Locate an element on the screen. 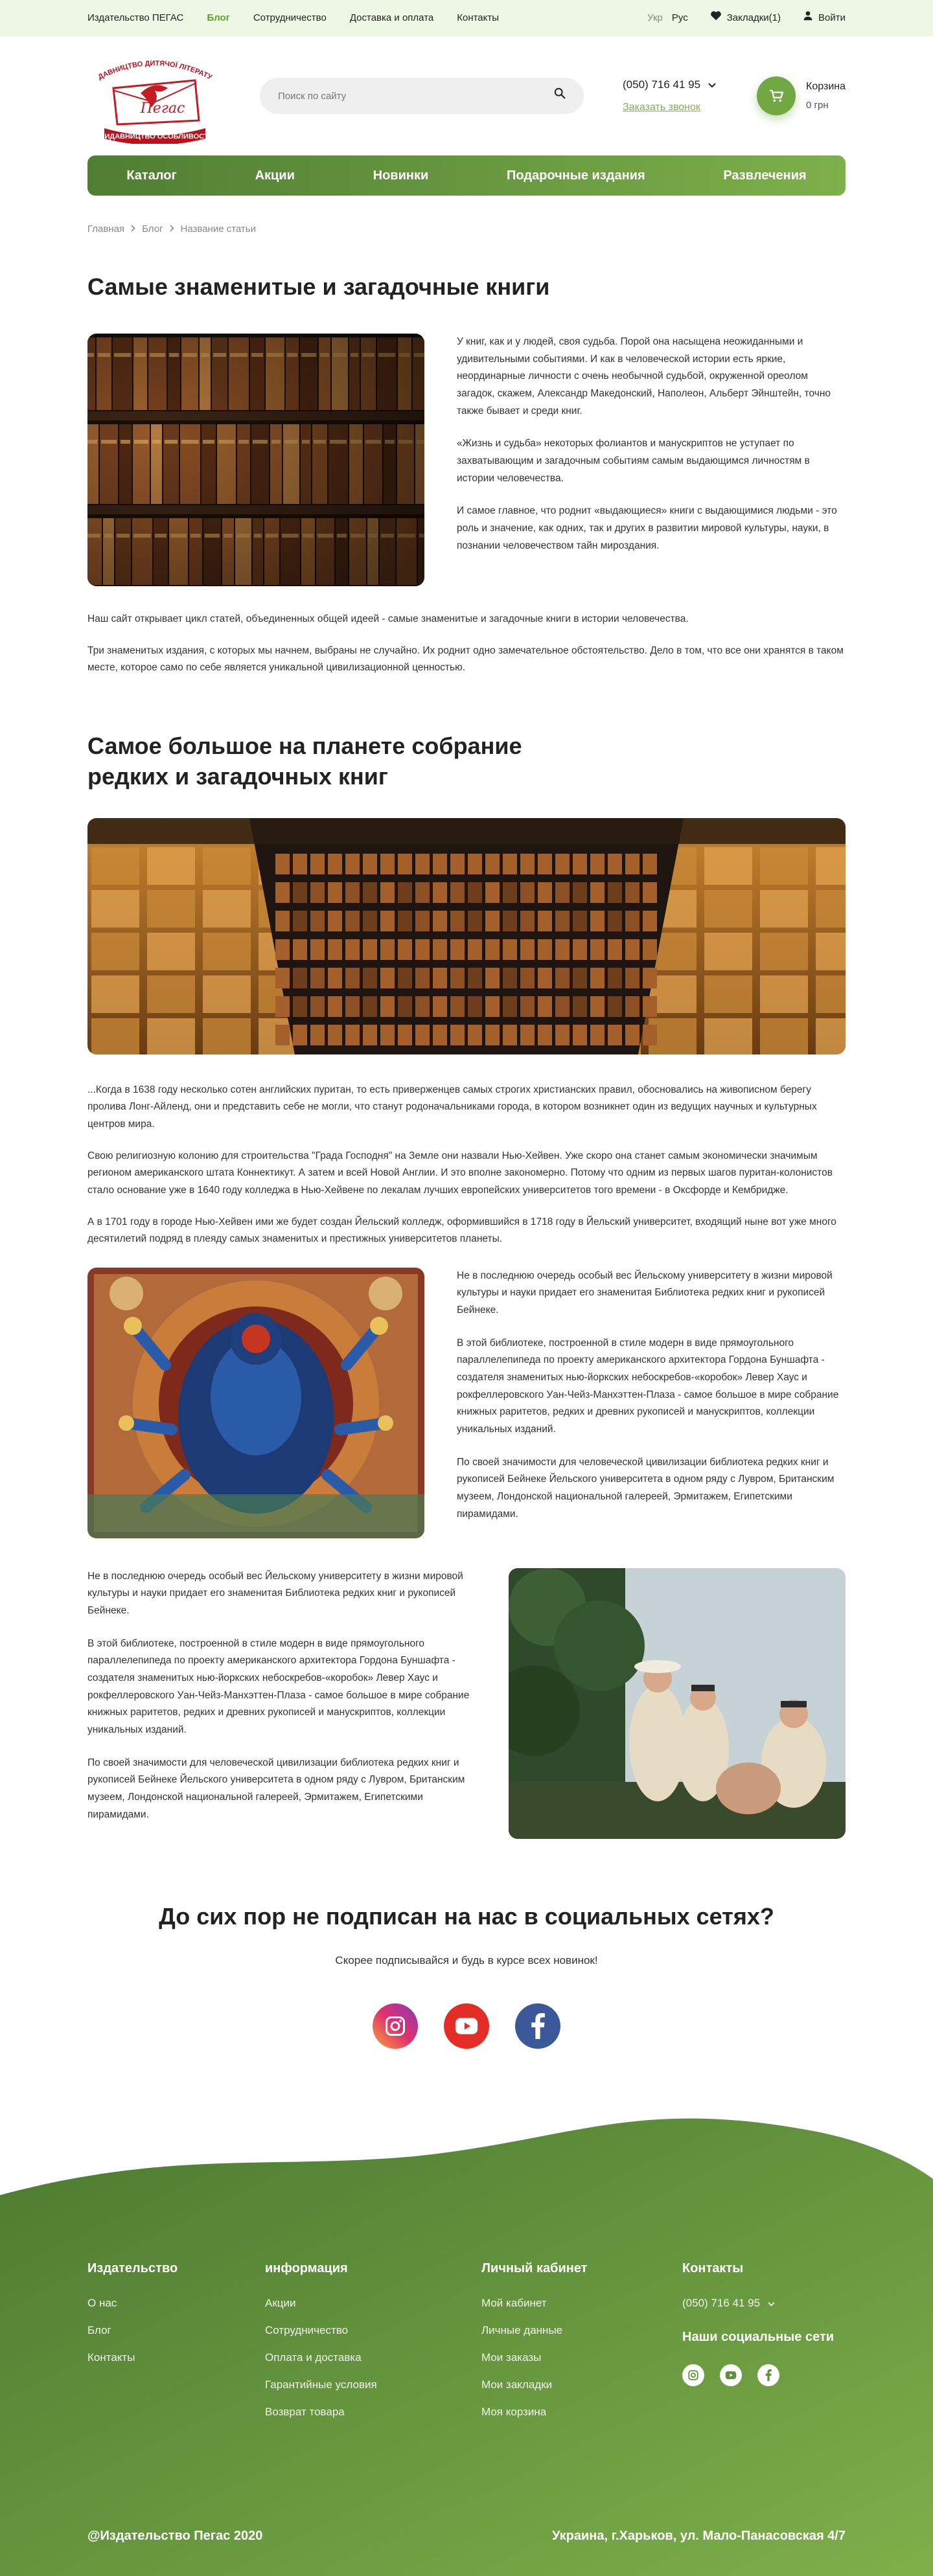 Image resolution: width=933 pixels, height=2576 pixels. svg-text: ВИДАВНИЦТВО ДИТЯЧОЇ ЛІТЕРАТУРИ is located at coordinates (150, 65).